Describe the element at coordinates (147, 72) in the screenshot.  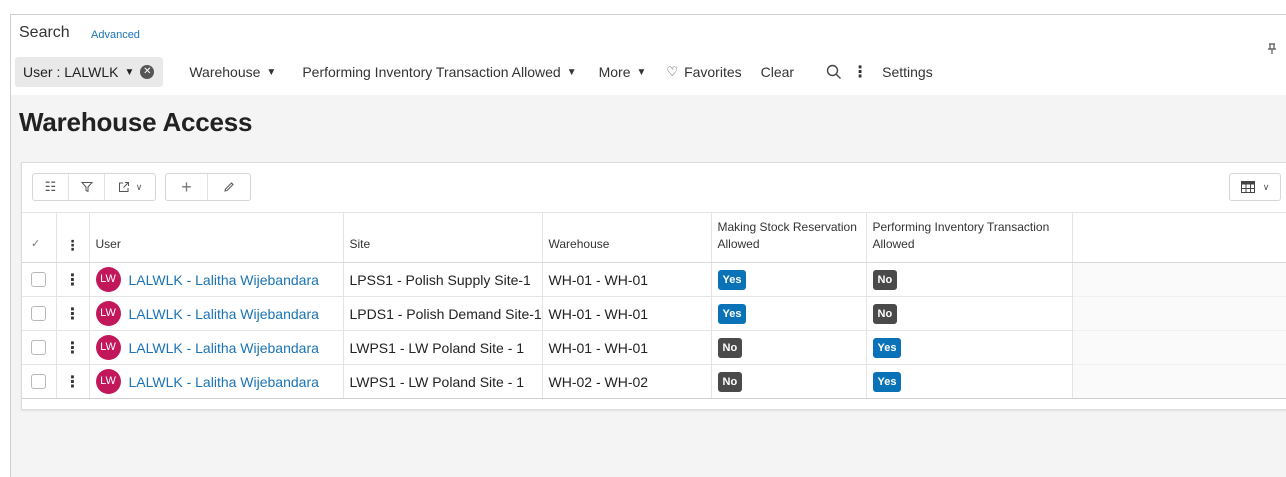
I see `clear-filter-icon: ✕` at that location.